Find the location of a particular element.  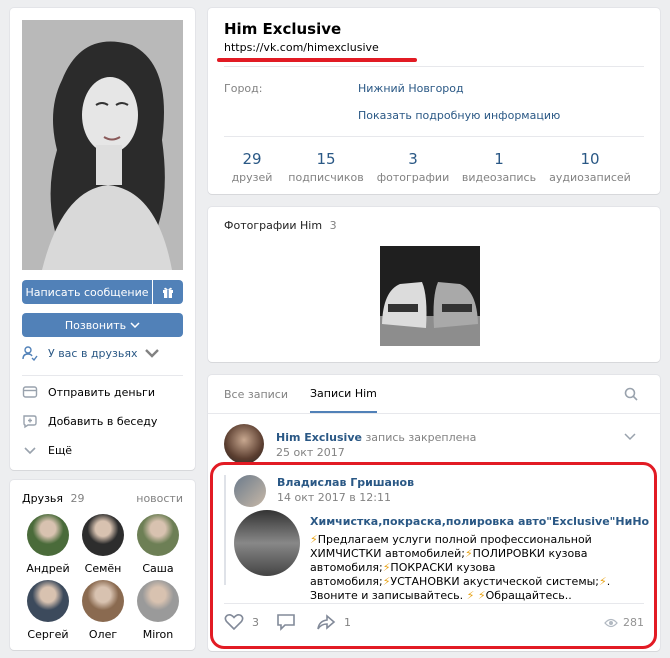

friend-name: Семён is located at coordinates (103, 568).